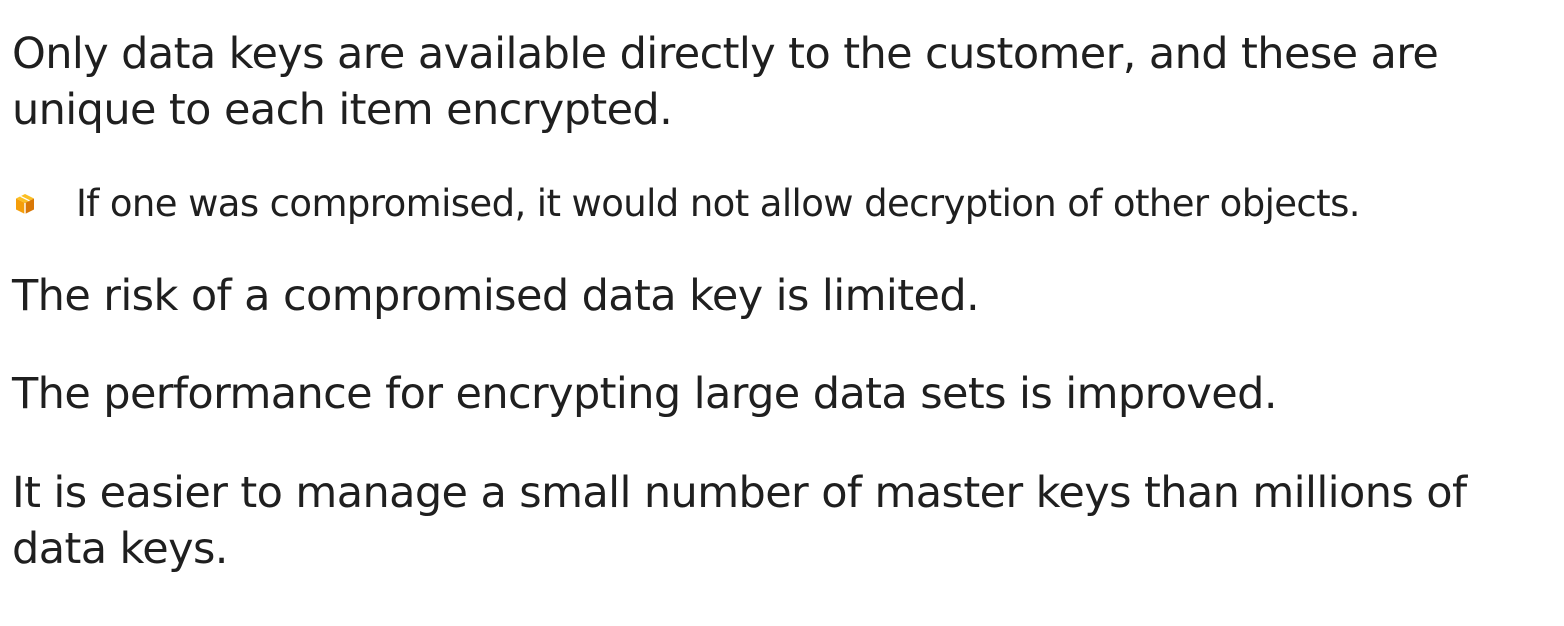  What do you see at coordinates (25, 204) in the screenshot?
I see `amazon-box-icon` at bounding box center [25, 204].